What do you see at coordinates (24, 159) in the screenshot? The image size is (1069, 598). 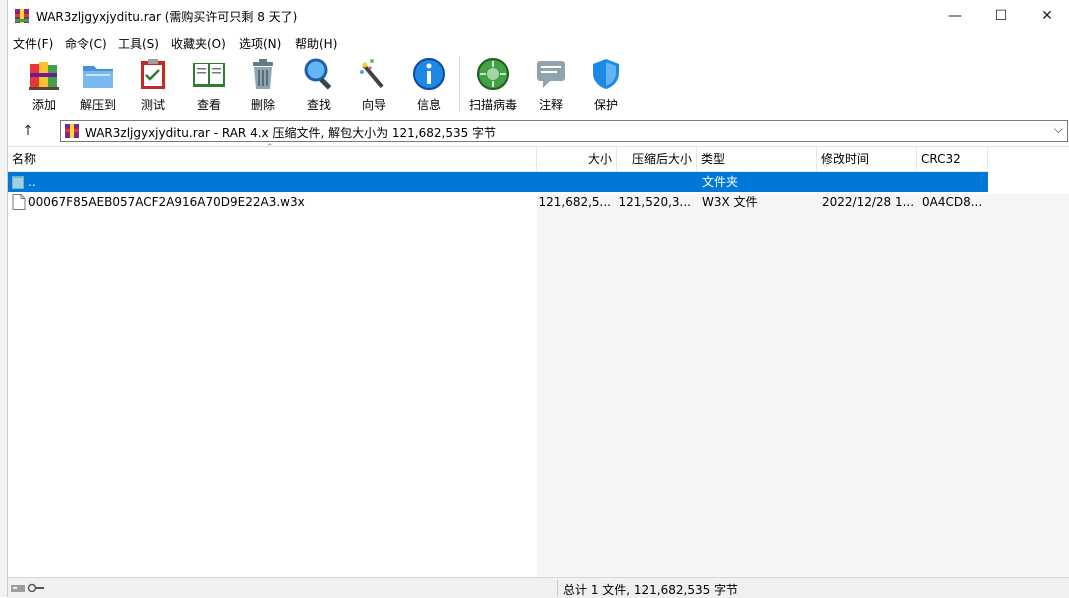 I see `column-name-label: 名称` at bounding box center [24, 159].